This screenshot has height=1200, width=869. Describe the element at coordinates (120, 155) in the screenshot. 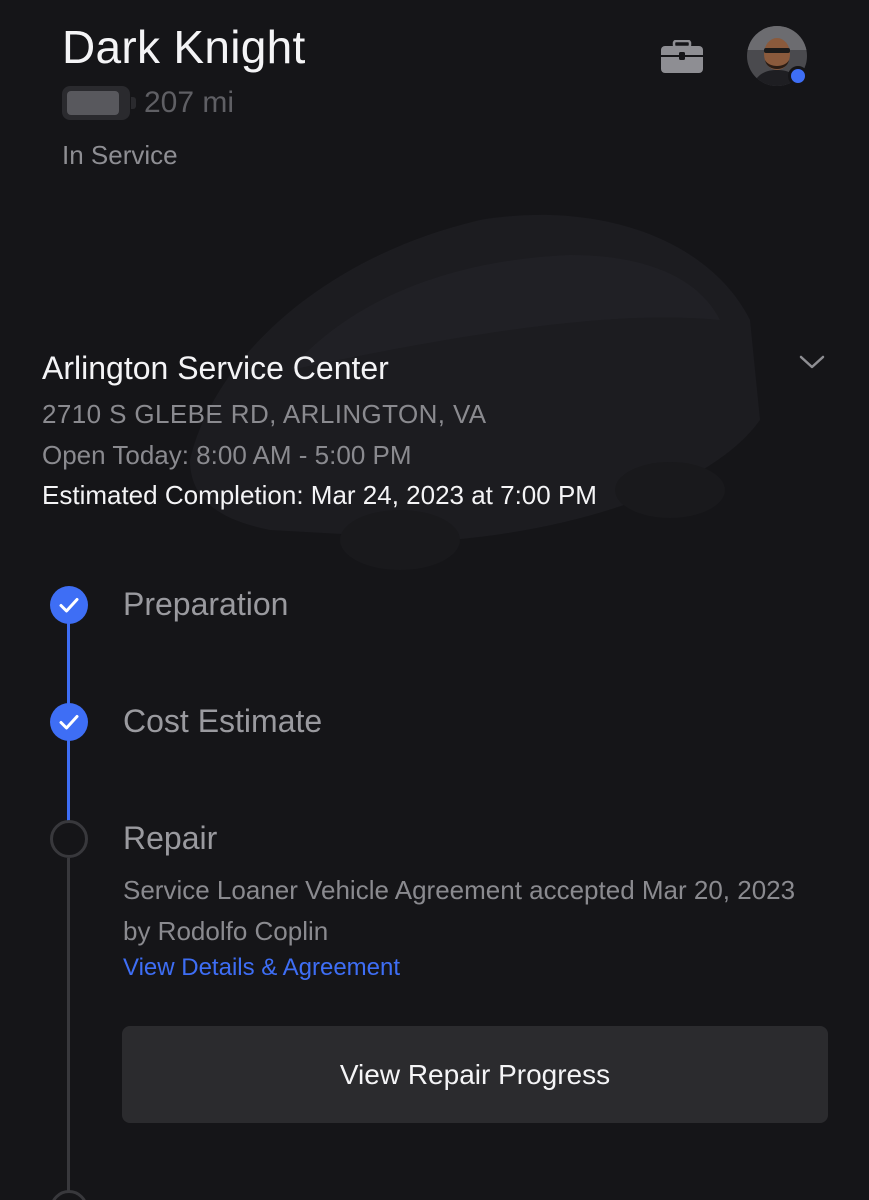

I see `vehicle-status: In Service` at that location.